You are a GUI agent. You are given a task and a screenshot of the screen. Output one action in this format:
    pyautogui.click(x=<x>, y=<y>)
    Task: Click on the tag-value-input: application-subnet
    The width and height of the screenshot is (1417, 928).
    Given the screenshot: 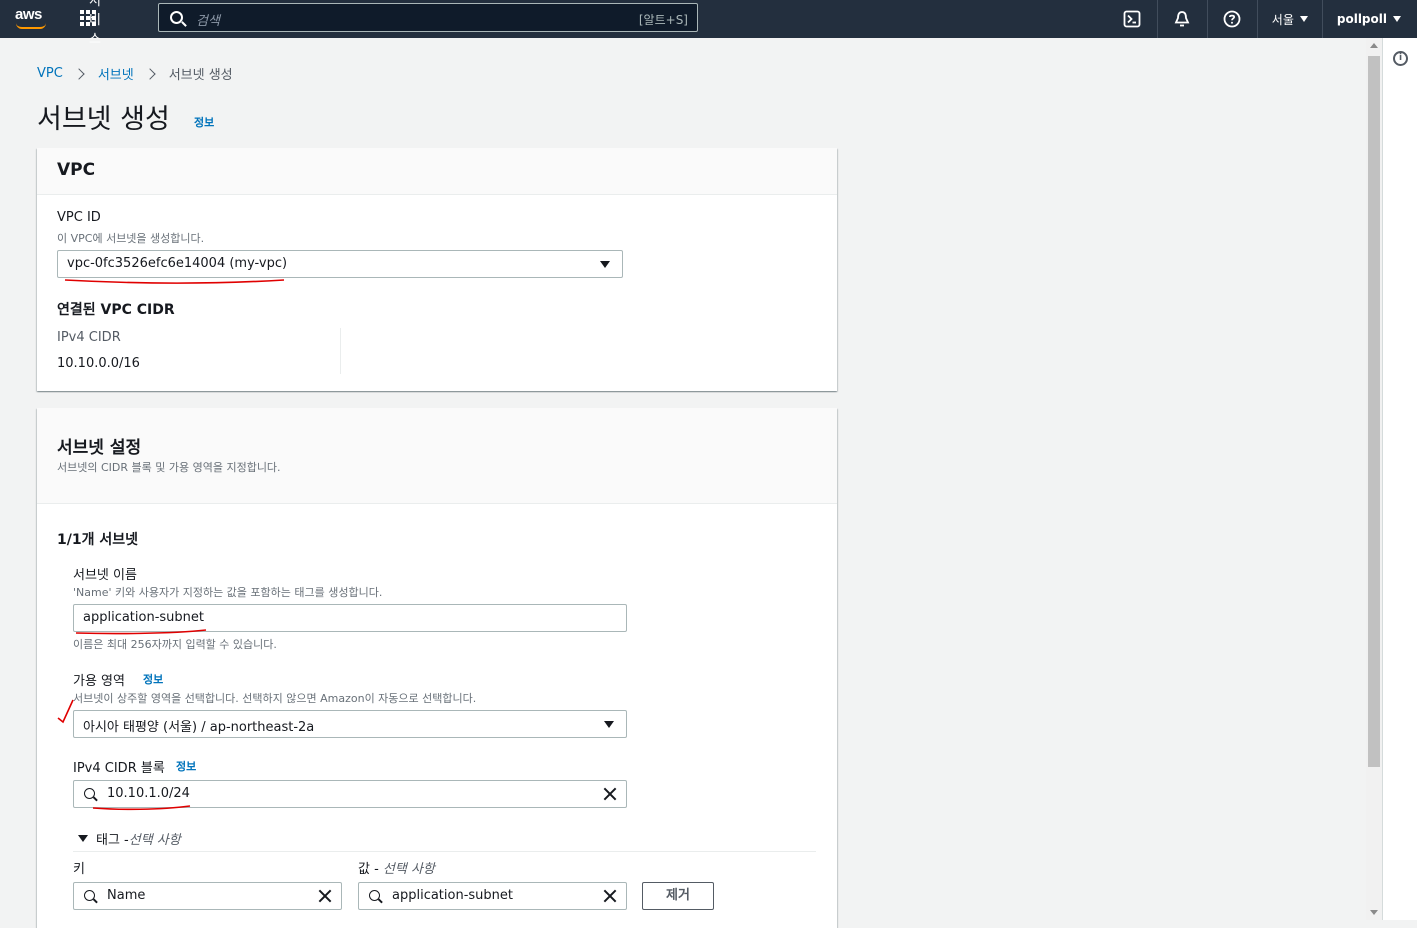 What is the action you would take?
    pyautogui.click(x=492, y=896)
    